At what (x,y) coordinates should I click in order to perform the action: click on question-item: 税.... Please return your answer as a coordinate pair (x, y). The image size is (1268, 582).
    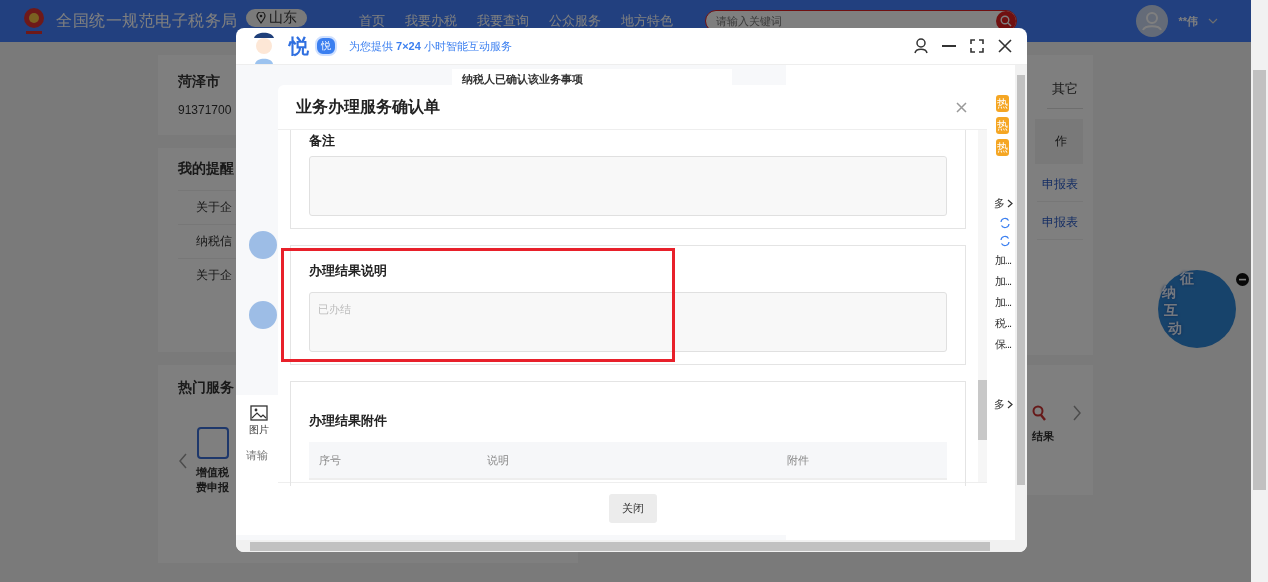
    Looking at the image, I should click on (1002, 323).